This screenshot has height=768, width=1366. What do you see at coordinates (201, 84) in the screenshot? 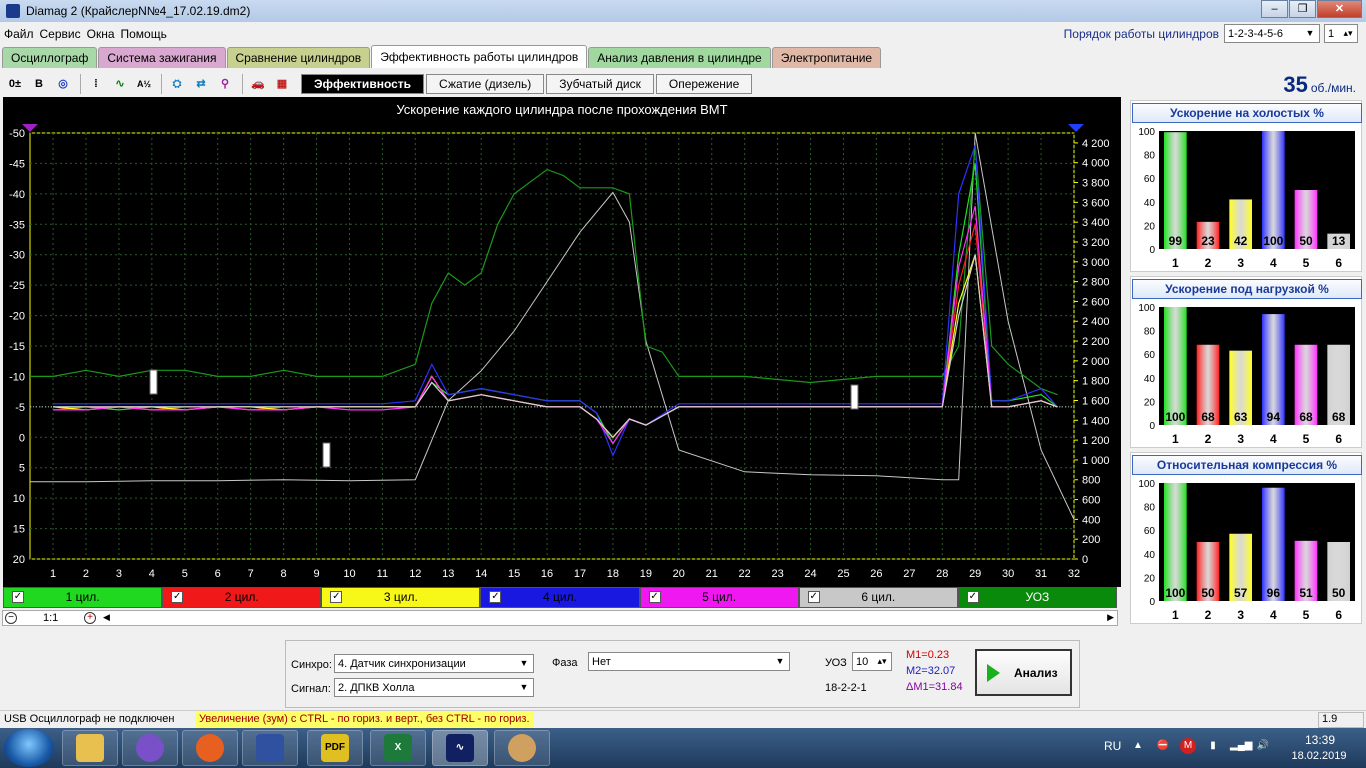
I see `order-icon: ⇄` at bounding box center [201, 84].